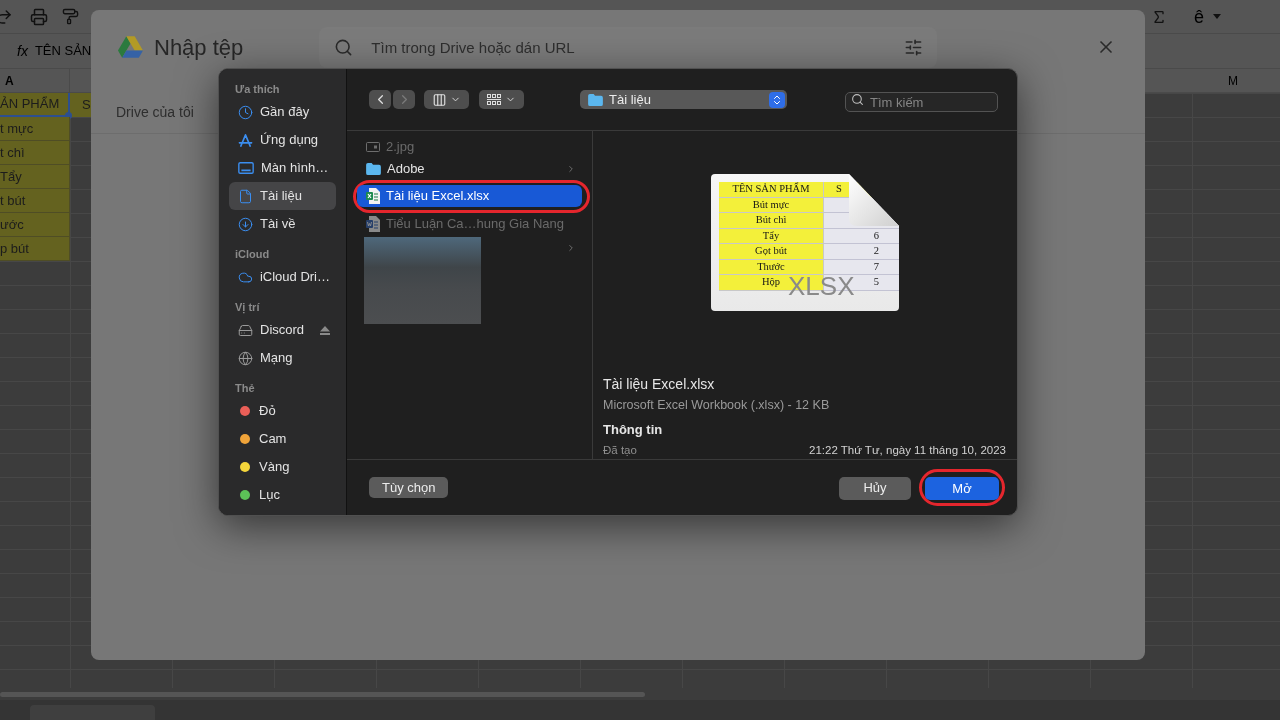  Describe the element at coordinates (683, 99) in the screenshot. I see `location-popup: Tài liệu` at that location.